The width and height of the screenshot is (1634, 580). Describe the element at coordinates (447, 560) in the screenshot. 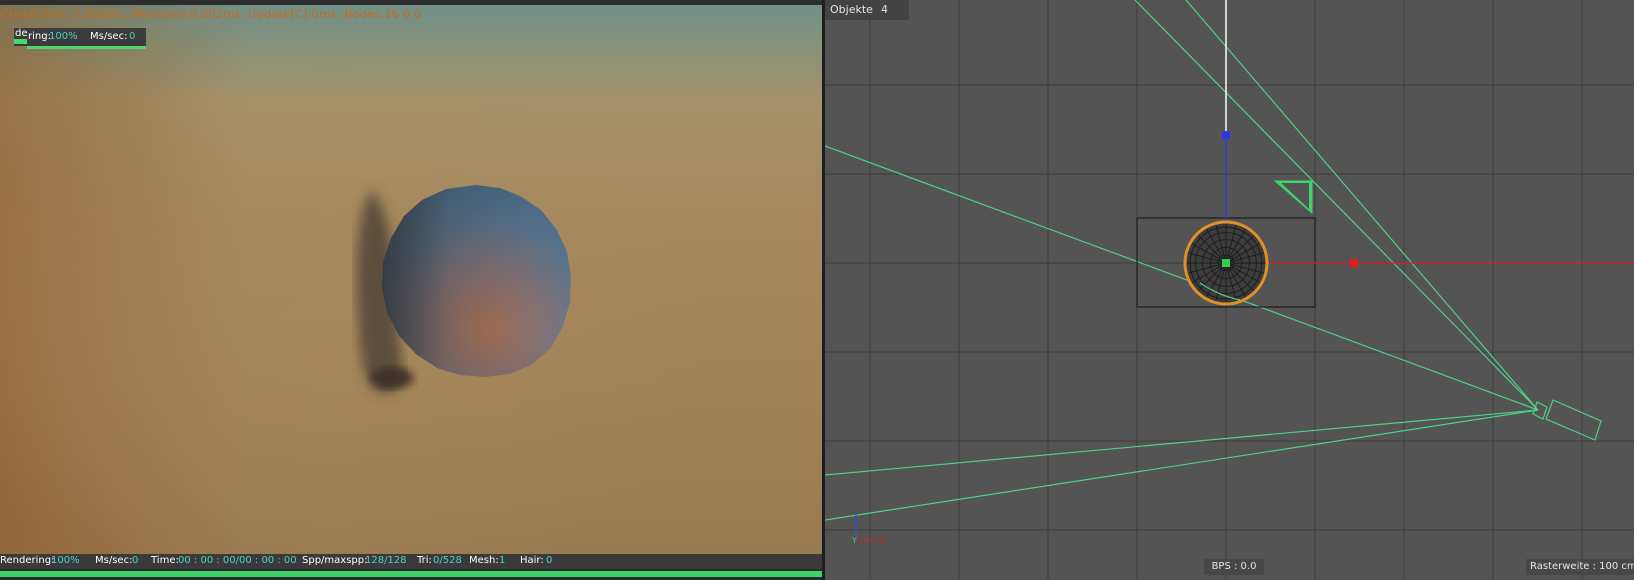

I see `status-tri-value: 0/528` at that location.